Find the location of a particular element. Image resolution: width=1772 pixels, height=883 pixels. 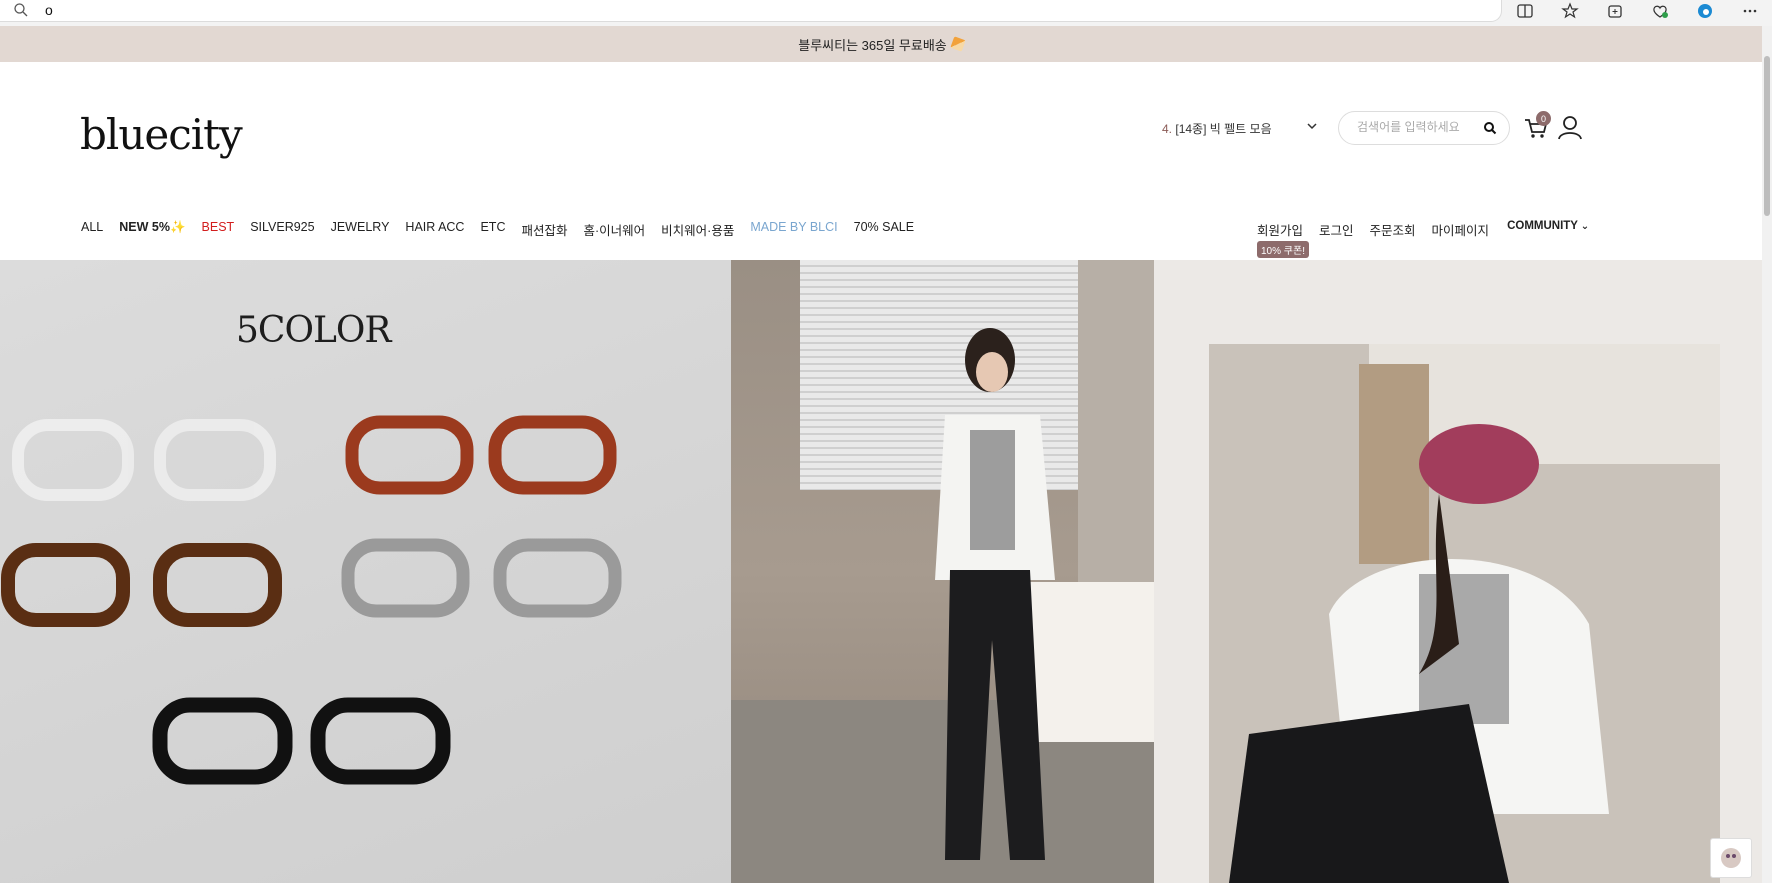

nav-fashion-goods: 패션잡화 is located at coordinates (544, 229).